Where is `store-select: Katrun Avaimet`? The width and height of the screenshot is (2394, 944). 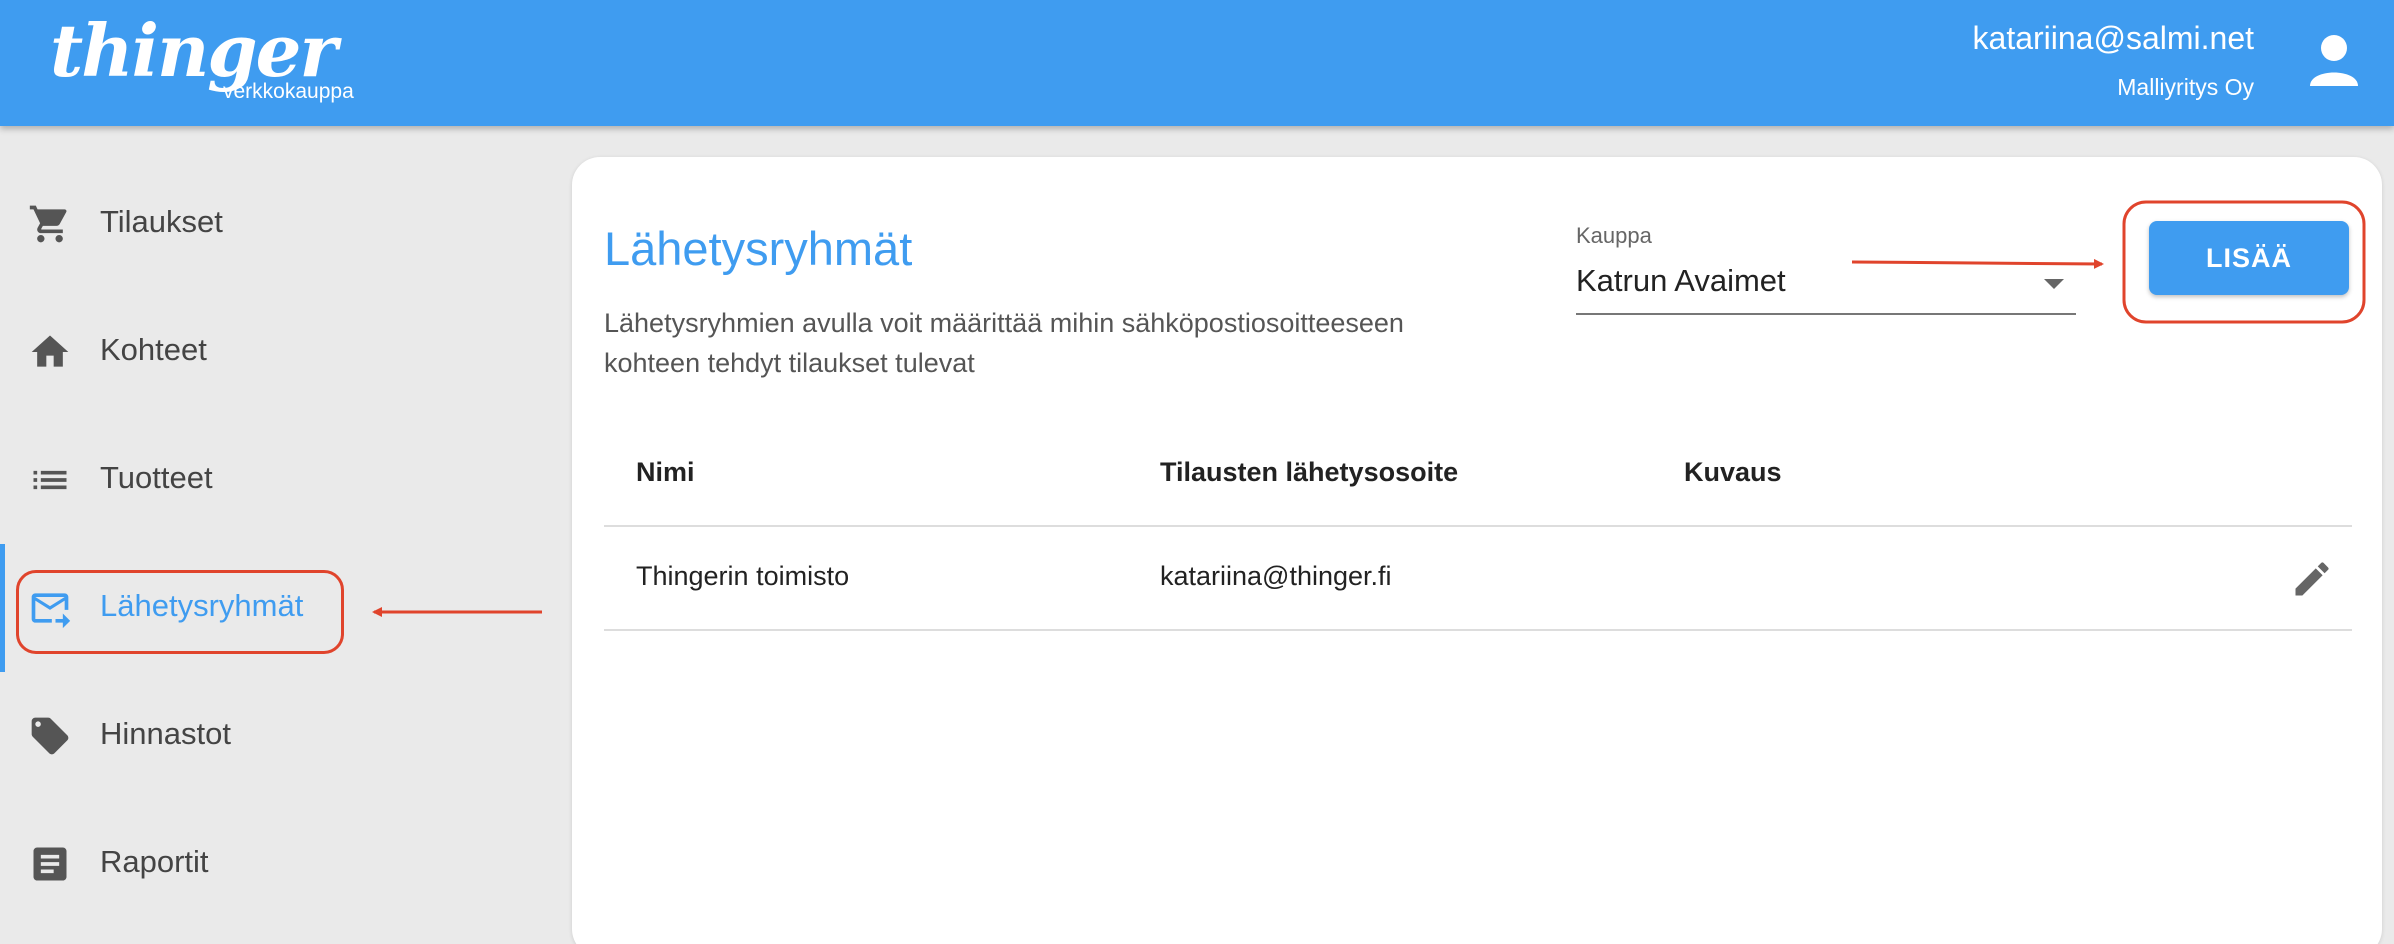 store-select: Katrun Avaimet is located at coordinates (1826, 284).